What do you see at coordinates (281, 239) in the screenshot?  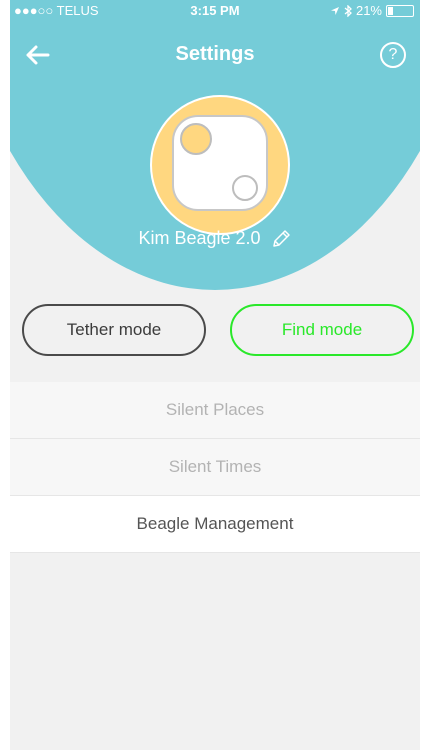 I see `pencil-icon` at bounding box center [281, 239].